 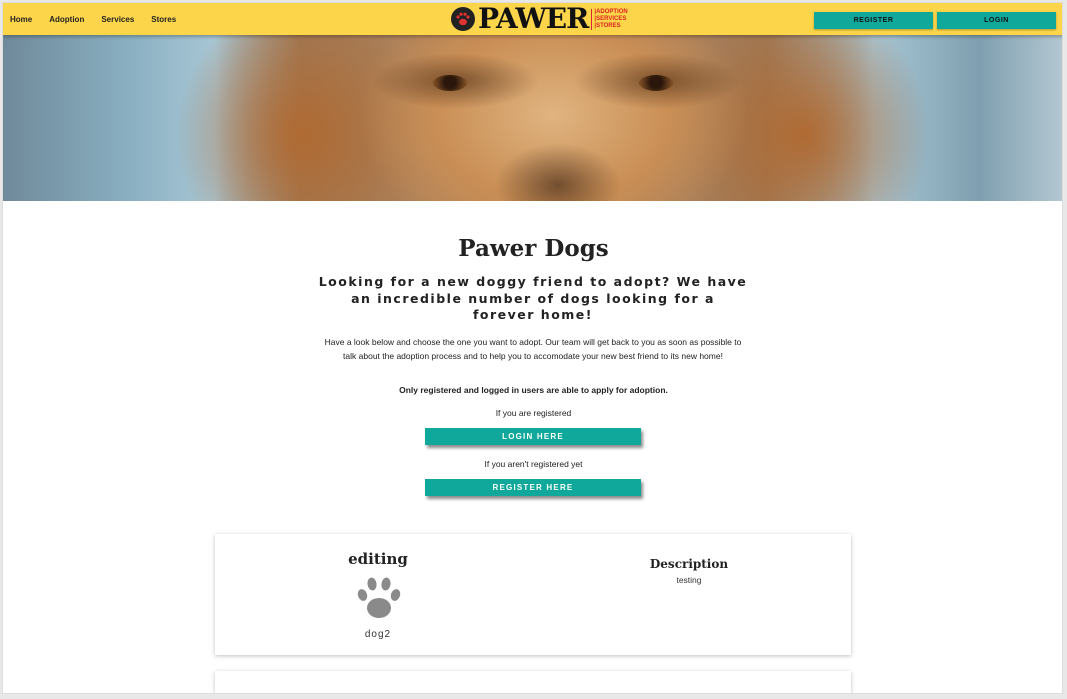 What do you see at coordinates (21, 19) in the screenshot?
I see `nav-home: Home` at bounding box center [21, 19].